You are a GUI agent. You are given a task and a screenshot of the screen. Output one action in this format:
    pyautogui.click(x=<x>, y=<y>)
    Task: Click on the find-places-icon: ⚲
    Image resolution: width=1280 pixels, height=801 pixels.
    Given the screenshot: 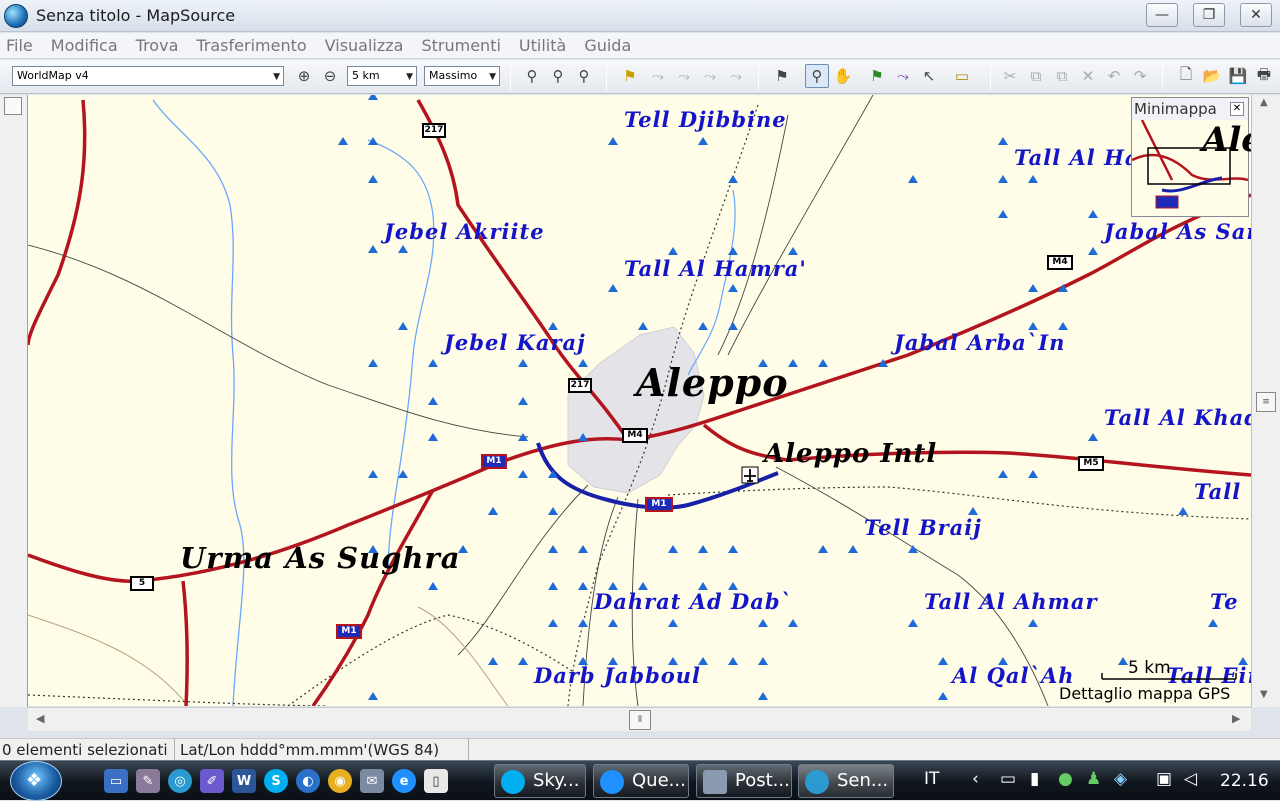 What is the action you would take?
    pyautogui.click(x=584, y=76)
    